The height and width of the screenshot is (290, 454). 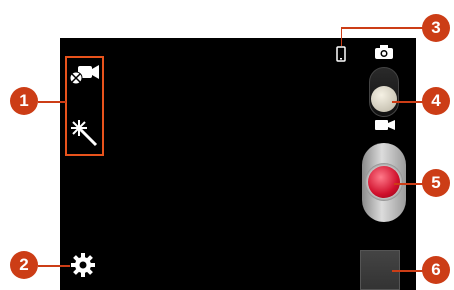 What do you see at coordinates (83, 265) in the screenshot?
I see `gear-icon` at bounding box center [83, 265].